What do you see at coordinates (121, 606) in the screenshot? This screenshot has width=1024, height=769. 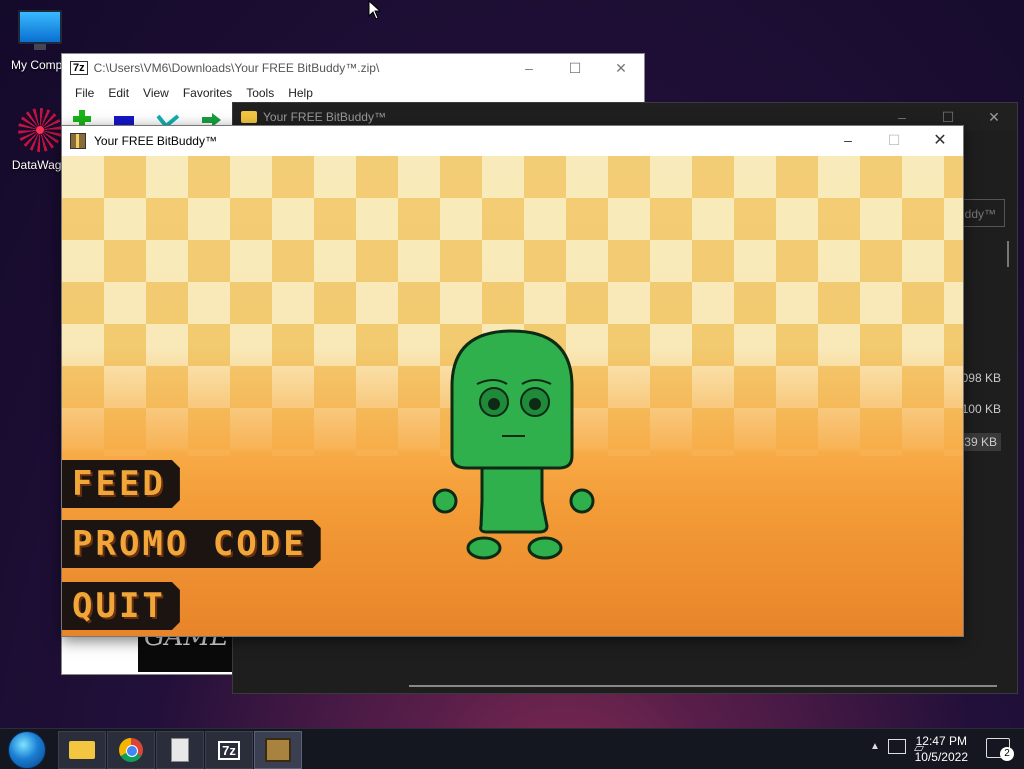 I see `quit-button: QUIT` at bounding box center [121, 606].